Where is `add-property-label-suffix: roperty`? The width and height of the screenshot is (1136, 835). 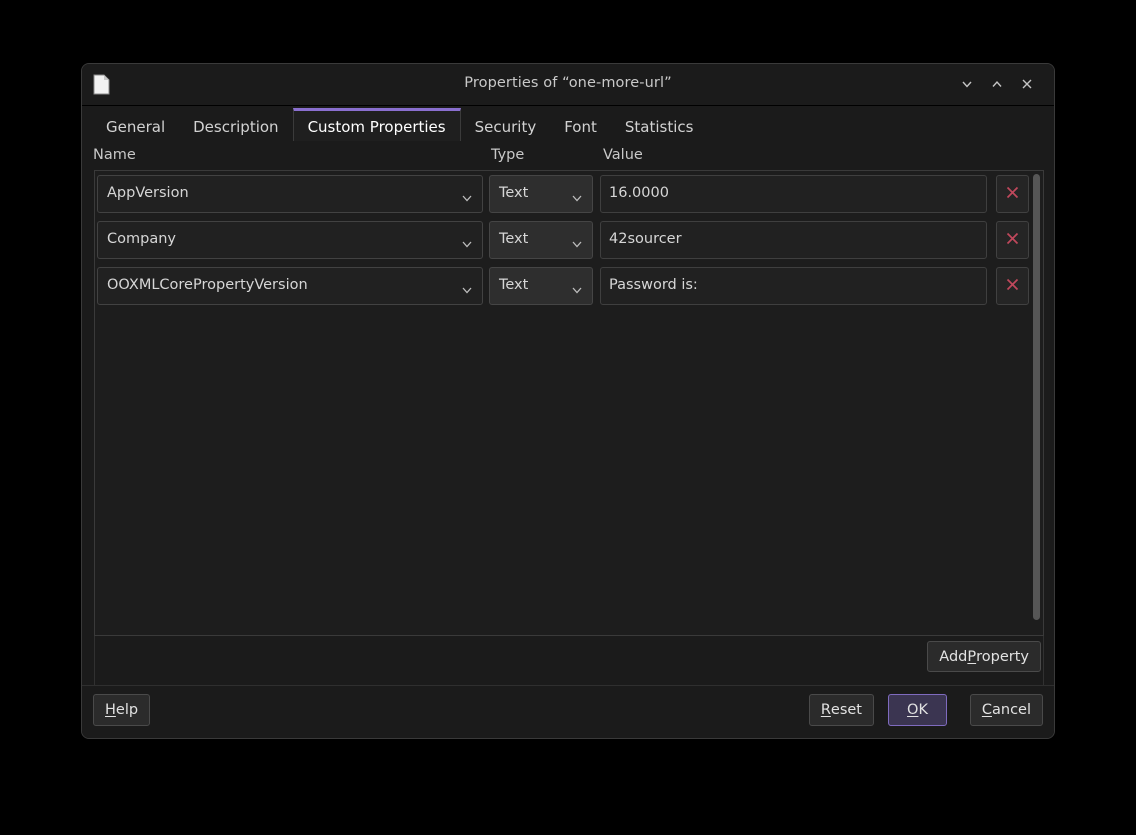 add-property-label-suffix: roperty is located at coordinates (1002, 656).